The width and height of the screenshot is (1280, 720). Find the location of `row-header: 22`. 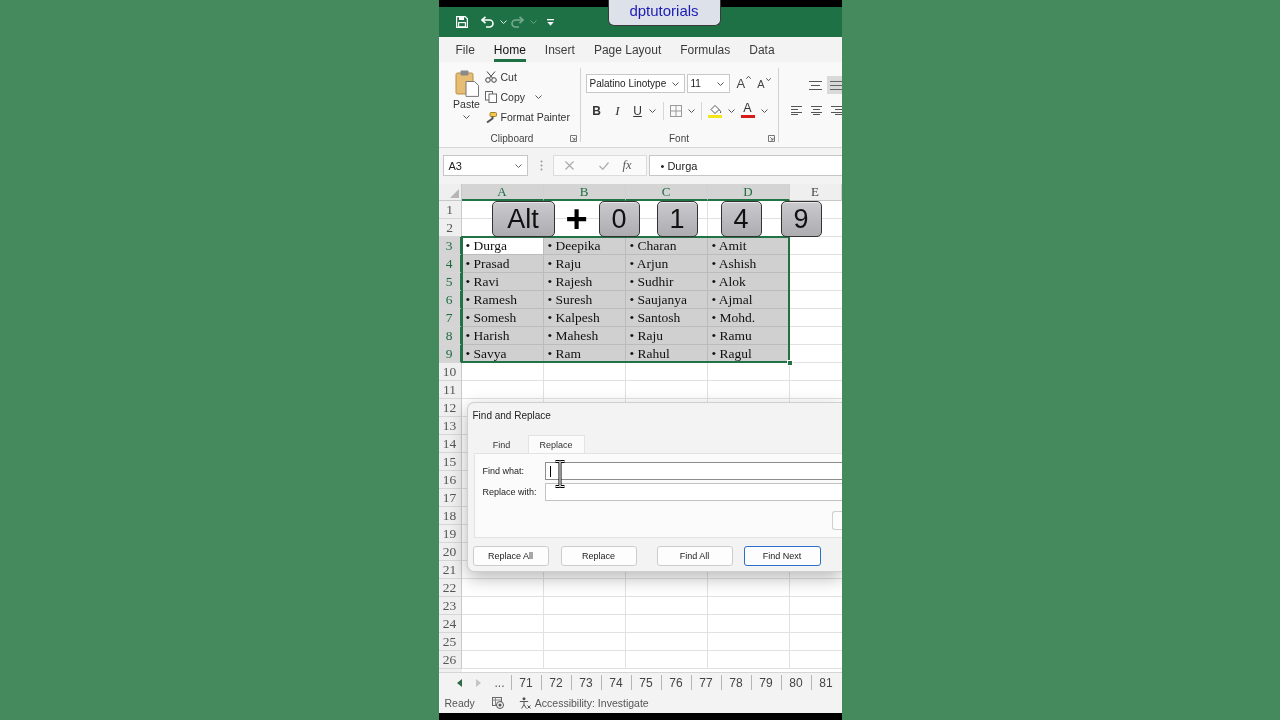

row-header: 22 is located at coordinates (450, 588).